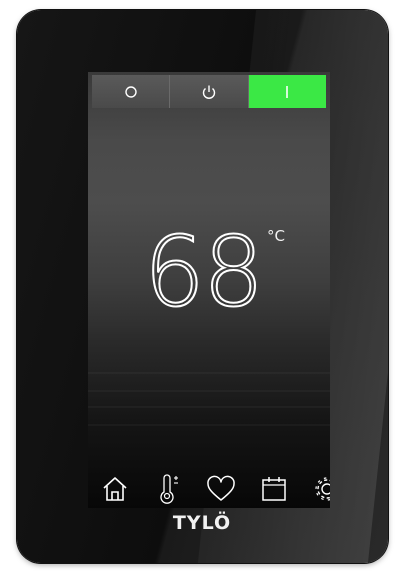  What do you see at coordinates (322, 488) in the screenshot?
I see `gear-icon` at bounding box center [322, 488].